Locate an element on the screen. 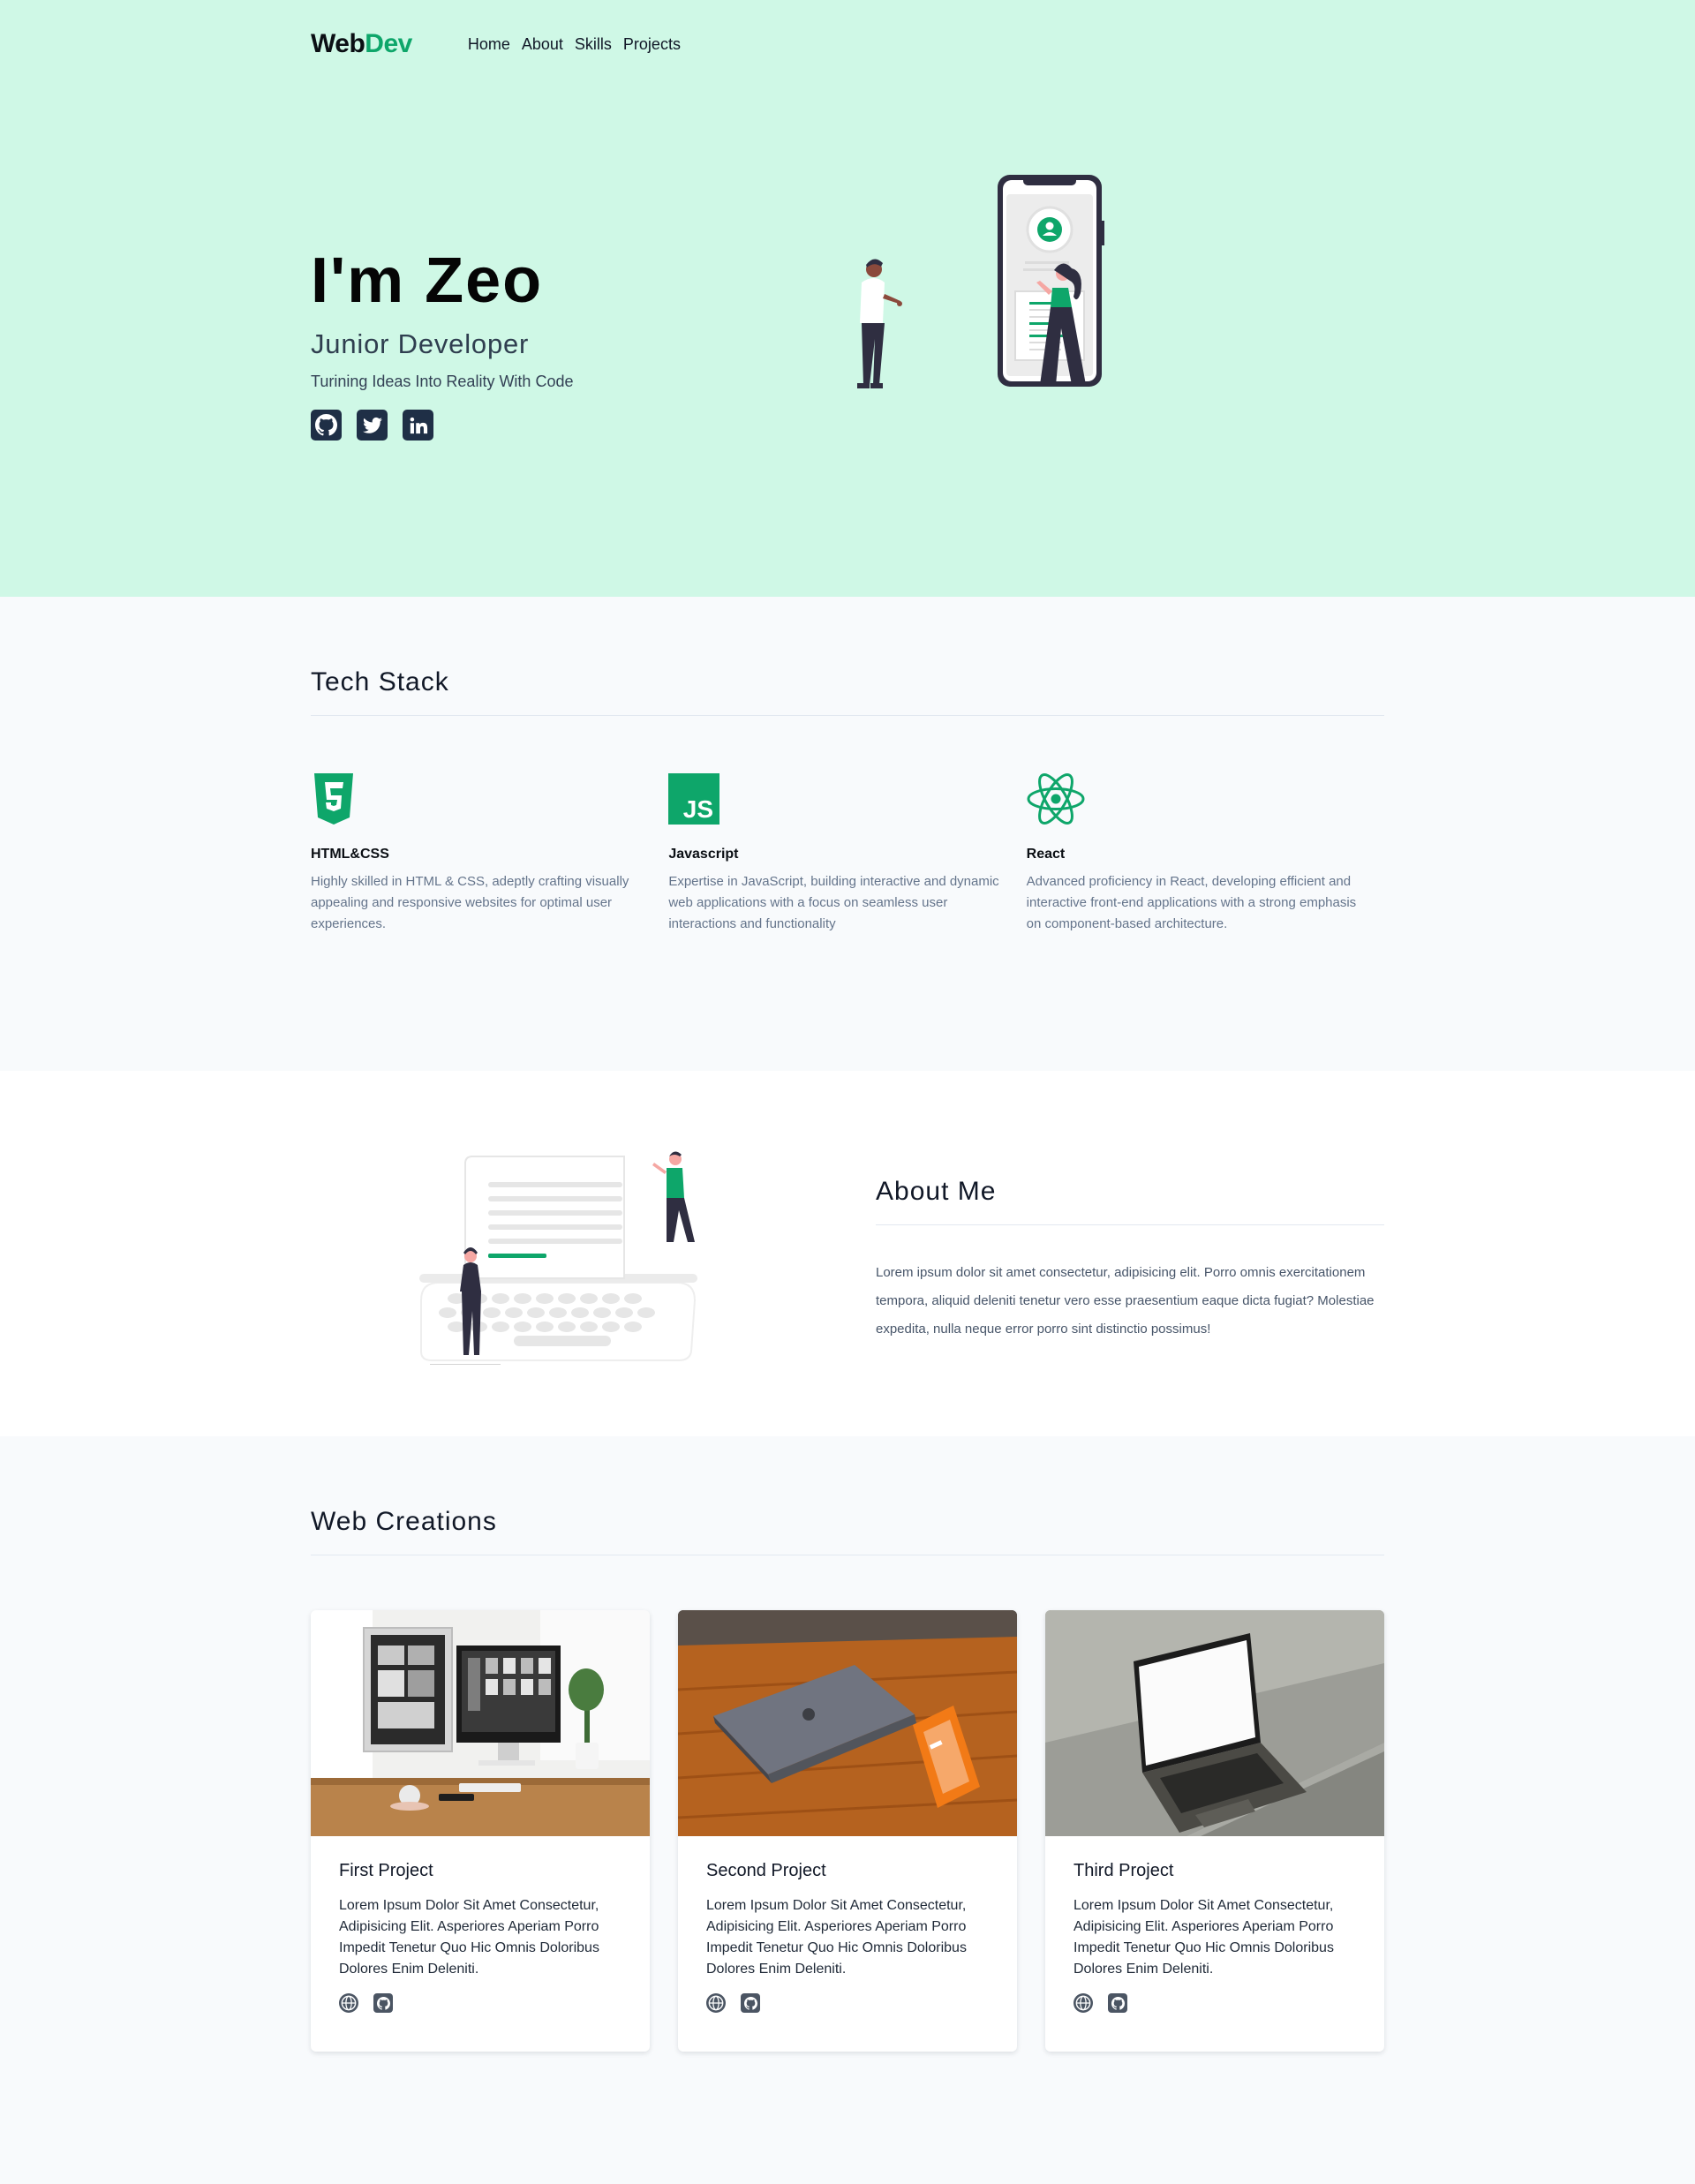 The image size is (1695, 2184). javascript-icon: JS is located at coordinates (833, 799).